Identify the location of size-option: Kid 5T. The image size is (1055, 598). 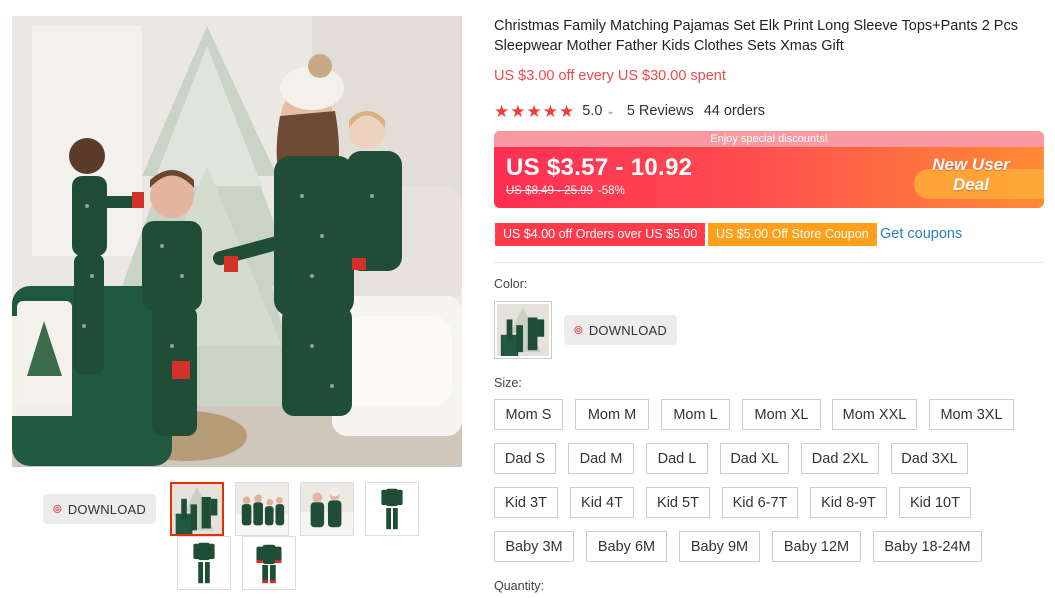
(678, 502).